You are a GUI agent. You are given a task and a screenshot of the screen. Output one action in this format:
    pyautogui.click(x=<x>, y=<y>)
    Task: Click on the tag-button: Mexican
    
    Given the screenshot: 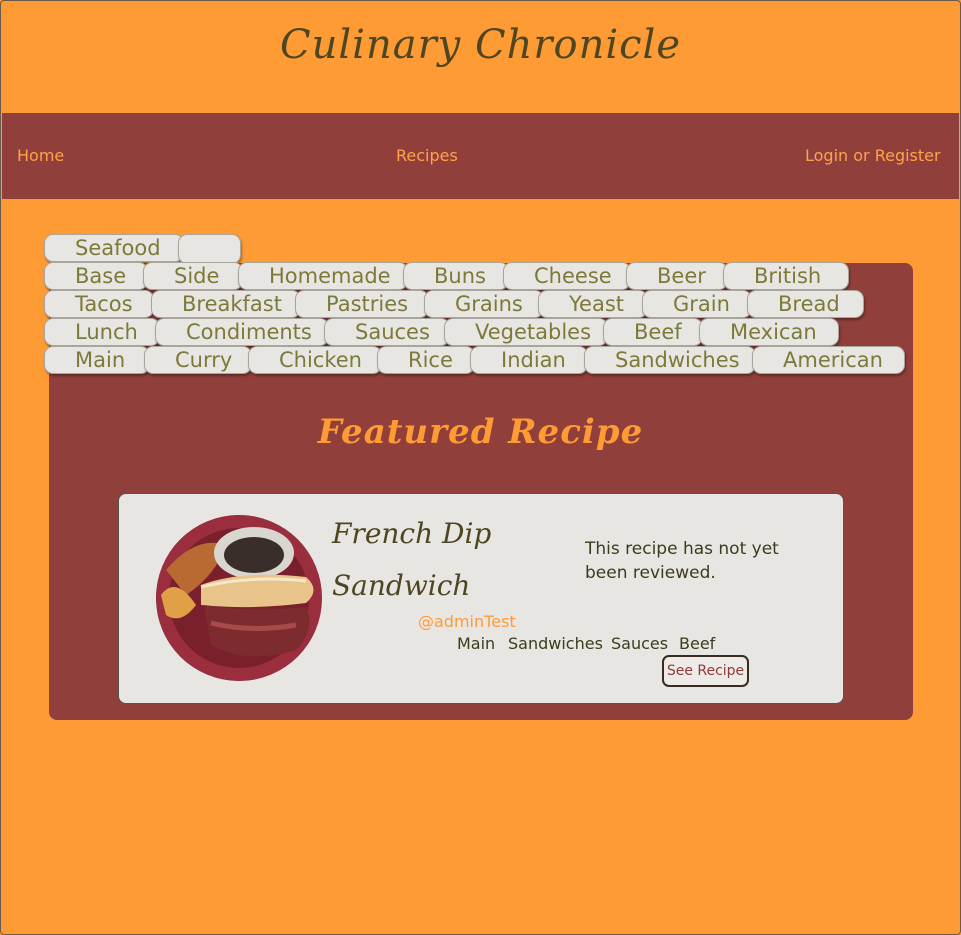 What is the action you would take?
    pyautogui.click(x=769, y=332)
    